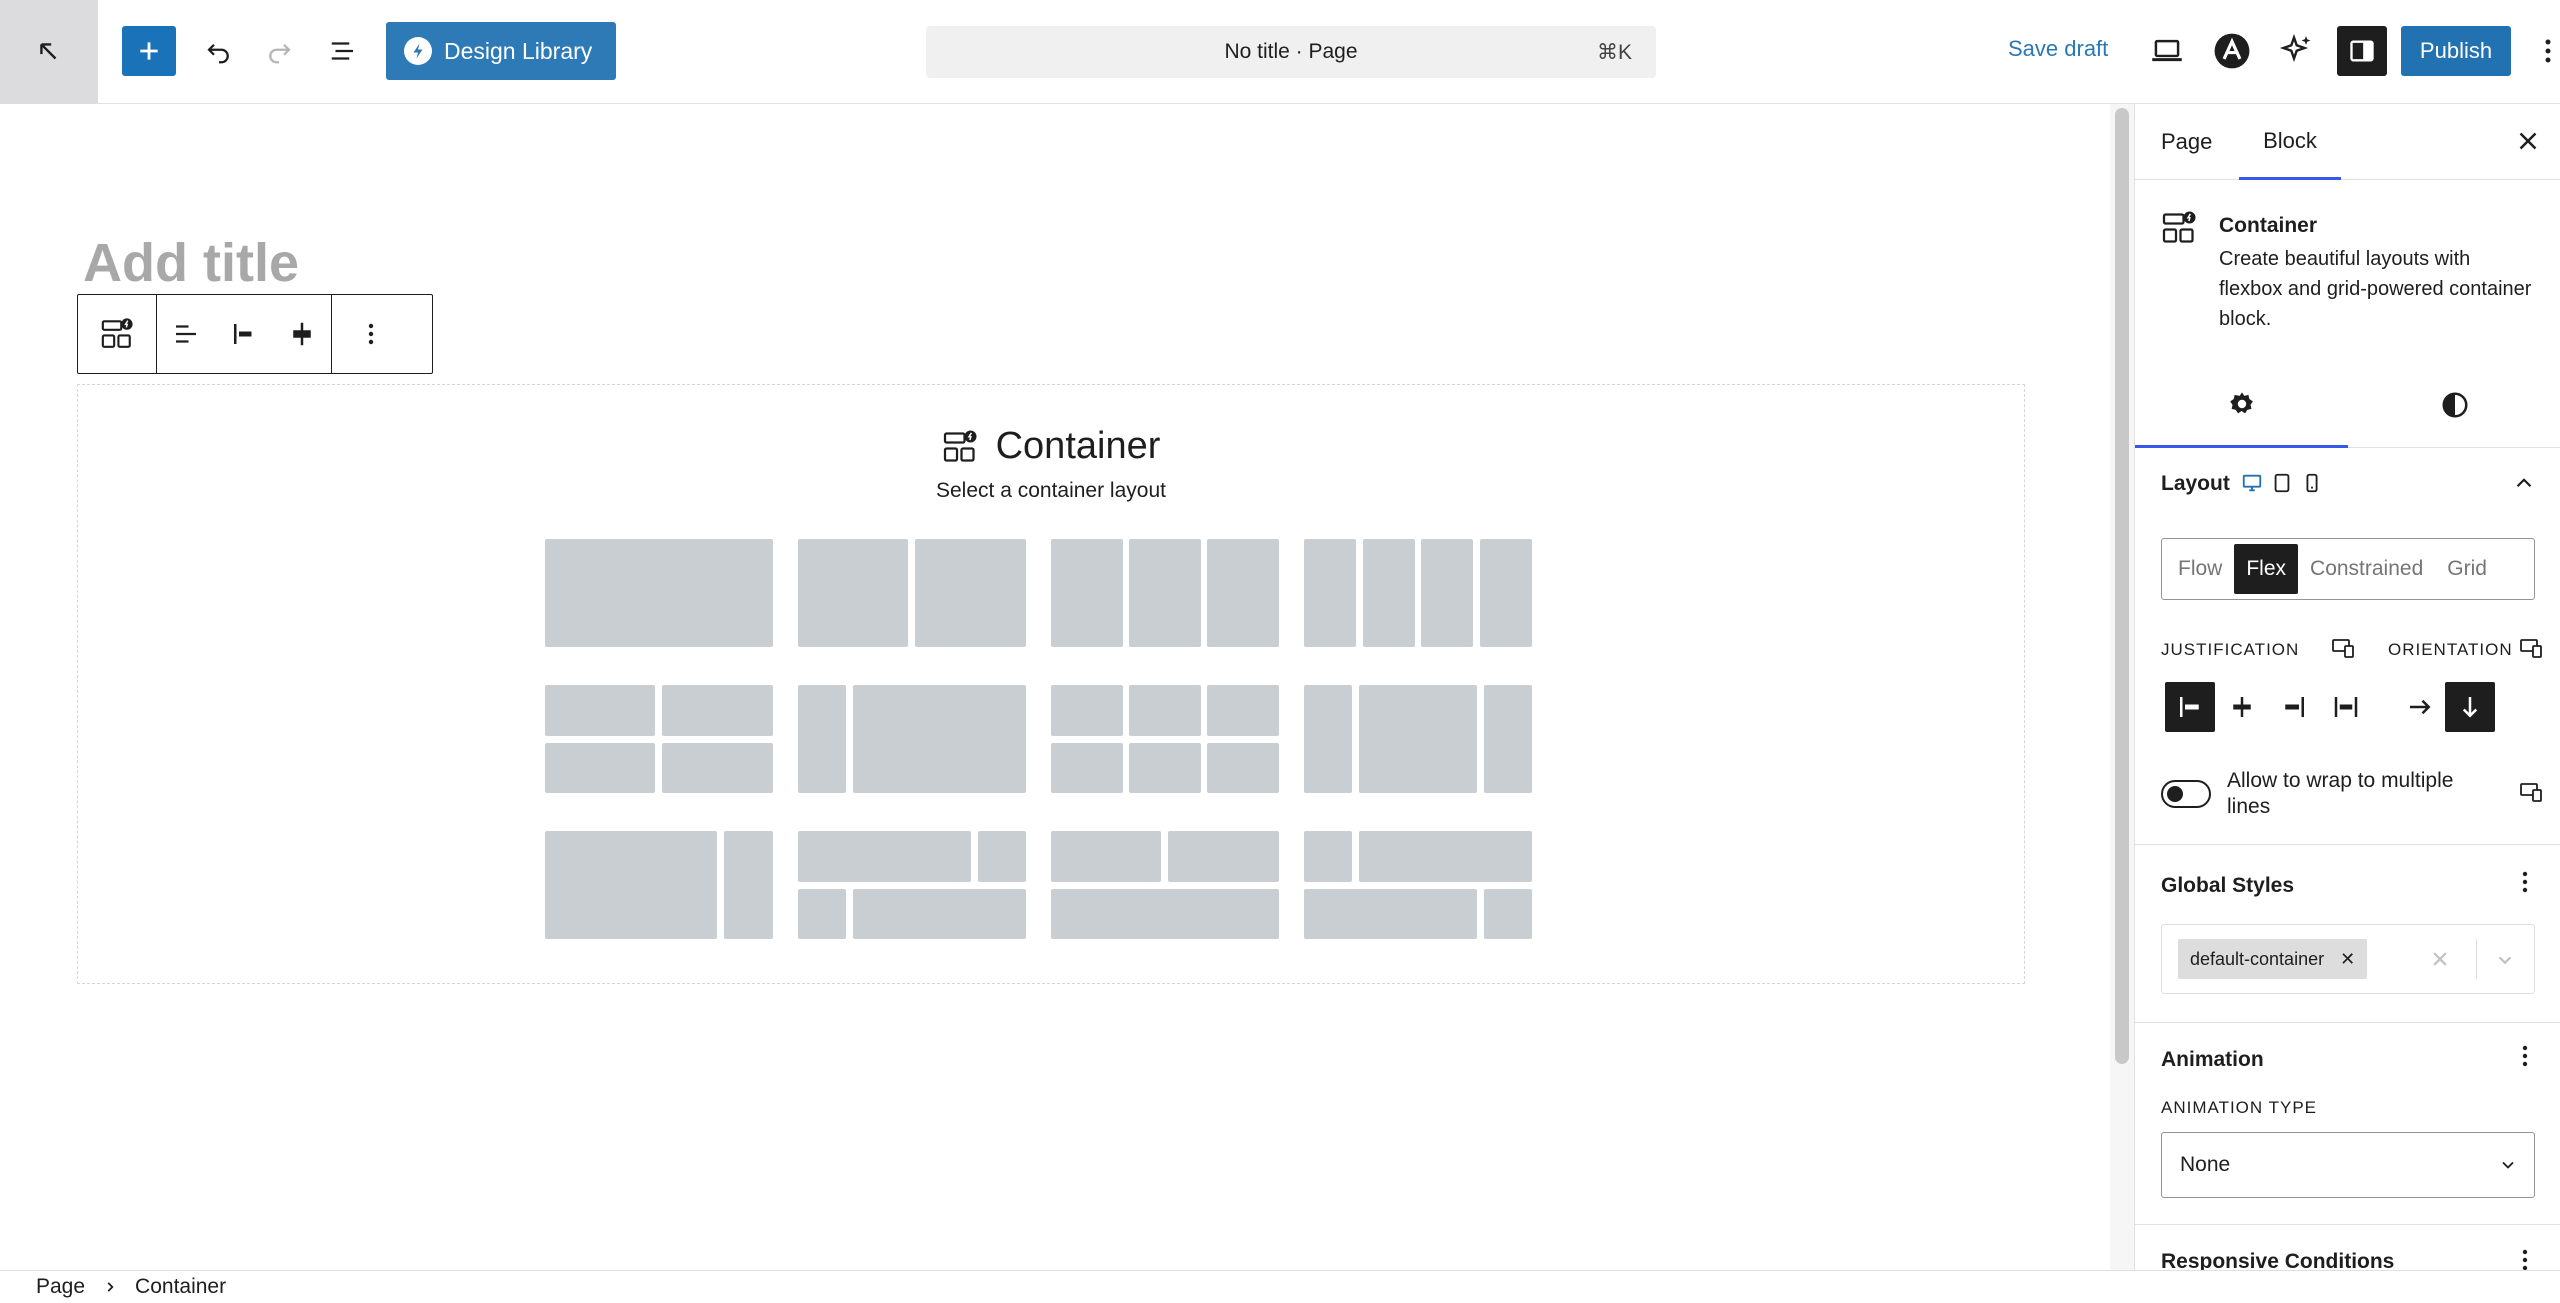 The width and height of the screenshot is (2560, 1303). I want to click on layout-constrained-option: Constrained, so click(2366, 569).